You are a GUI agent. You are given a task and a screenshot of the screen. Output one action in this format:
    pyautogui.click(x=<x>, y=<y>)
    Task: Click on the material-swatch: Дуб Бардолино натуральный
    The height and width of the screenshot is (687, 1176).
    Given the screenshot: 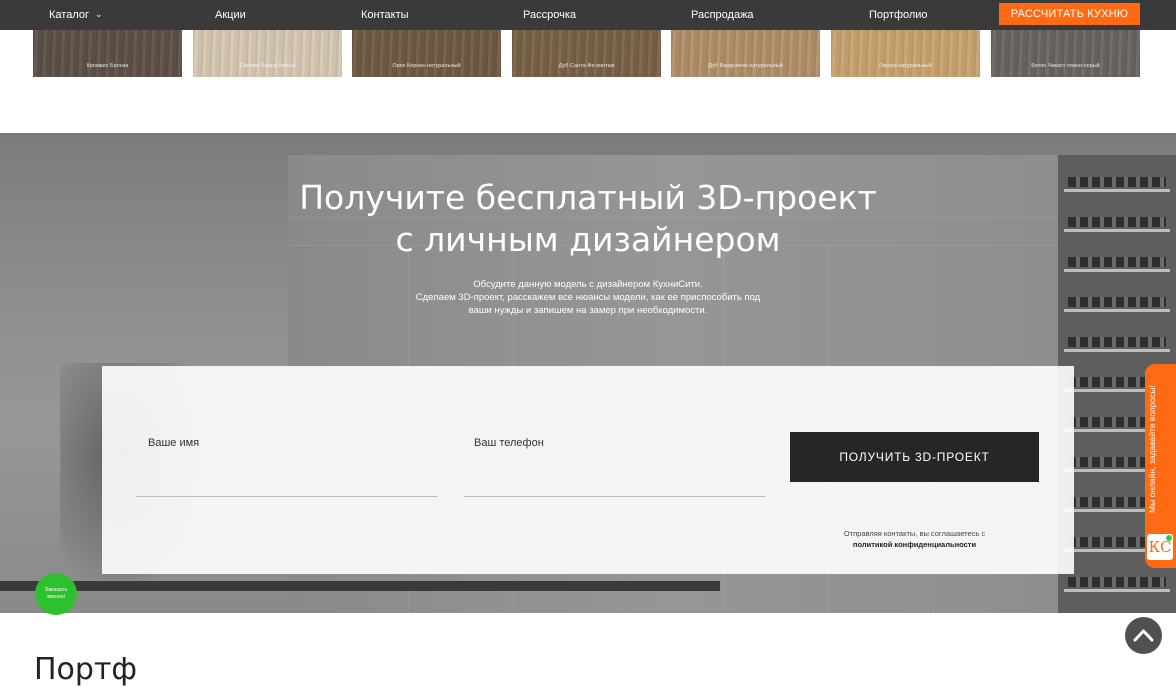 What is the action you would take?
    pyautogui.click(x=745, y=53)
    